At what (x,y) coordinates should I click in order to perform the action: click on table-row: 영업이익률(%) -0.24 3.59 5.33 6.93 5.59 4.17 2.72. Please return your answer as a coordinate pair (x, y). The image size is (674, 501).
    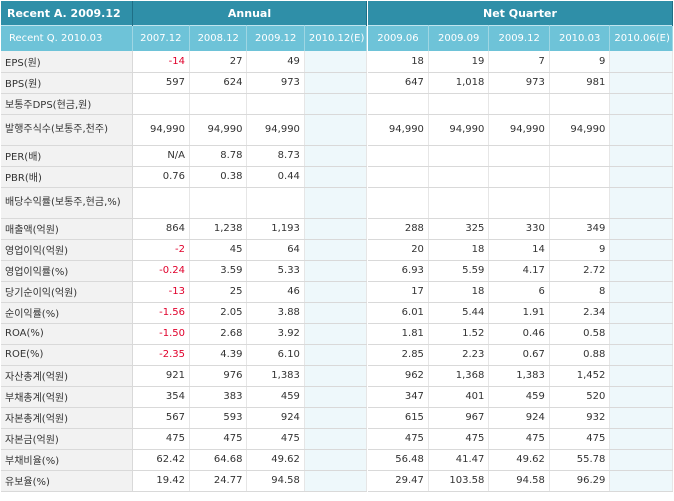
    Looking at the image, I should click on (337, 271).